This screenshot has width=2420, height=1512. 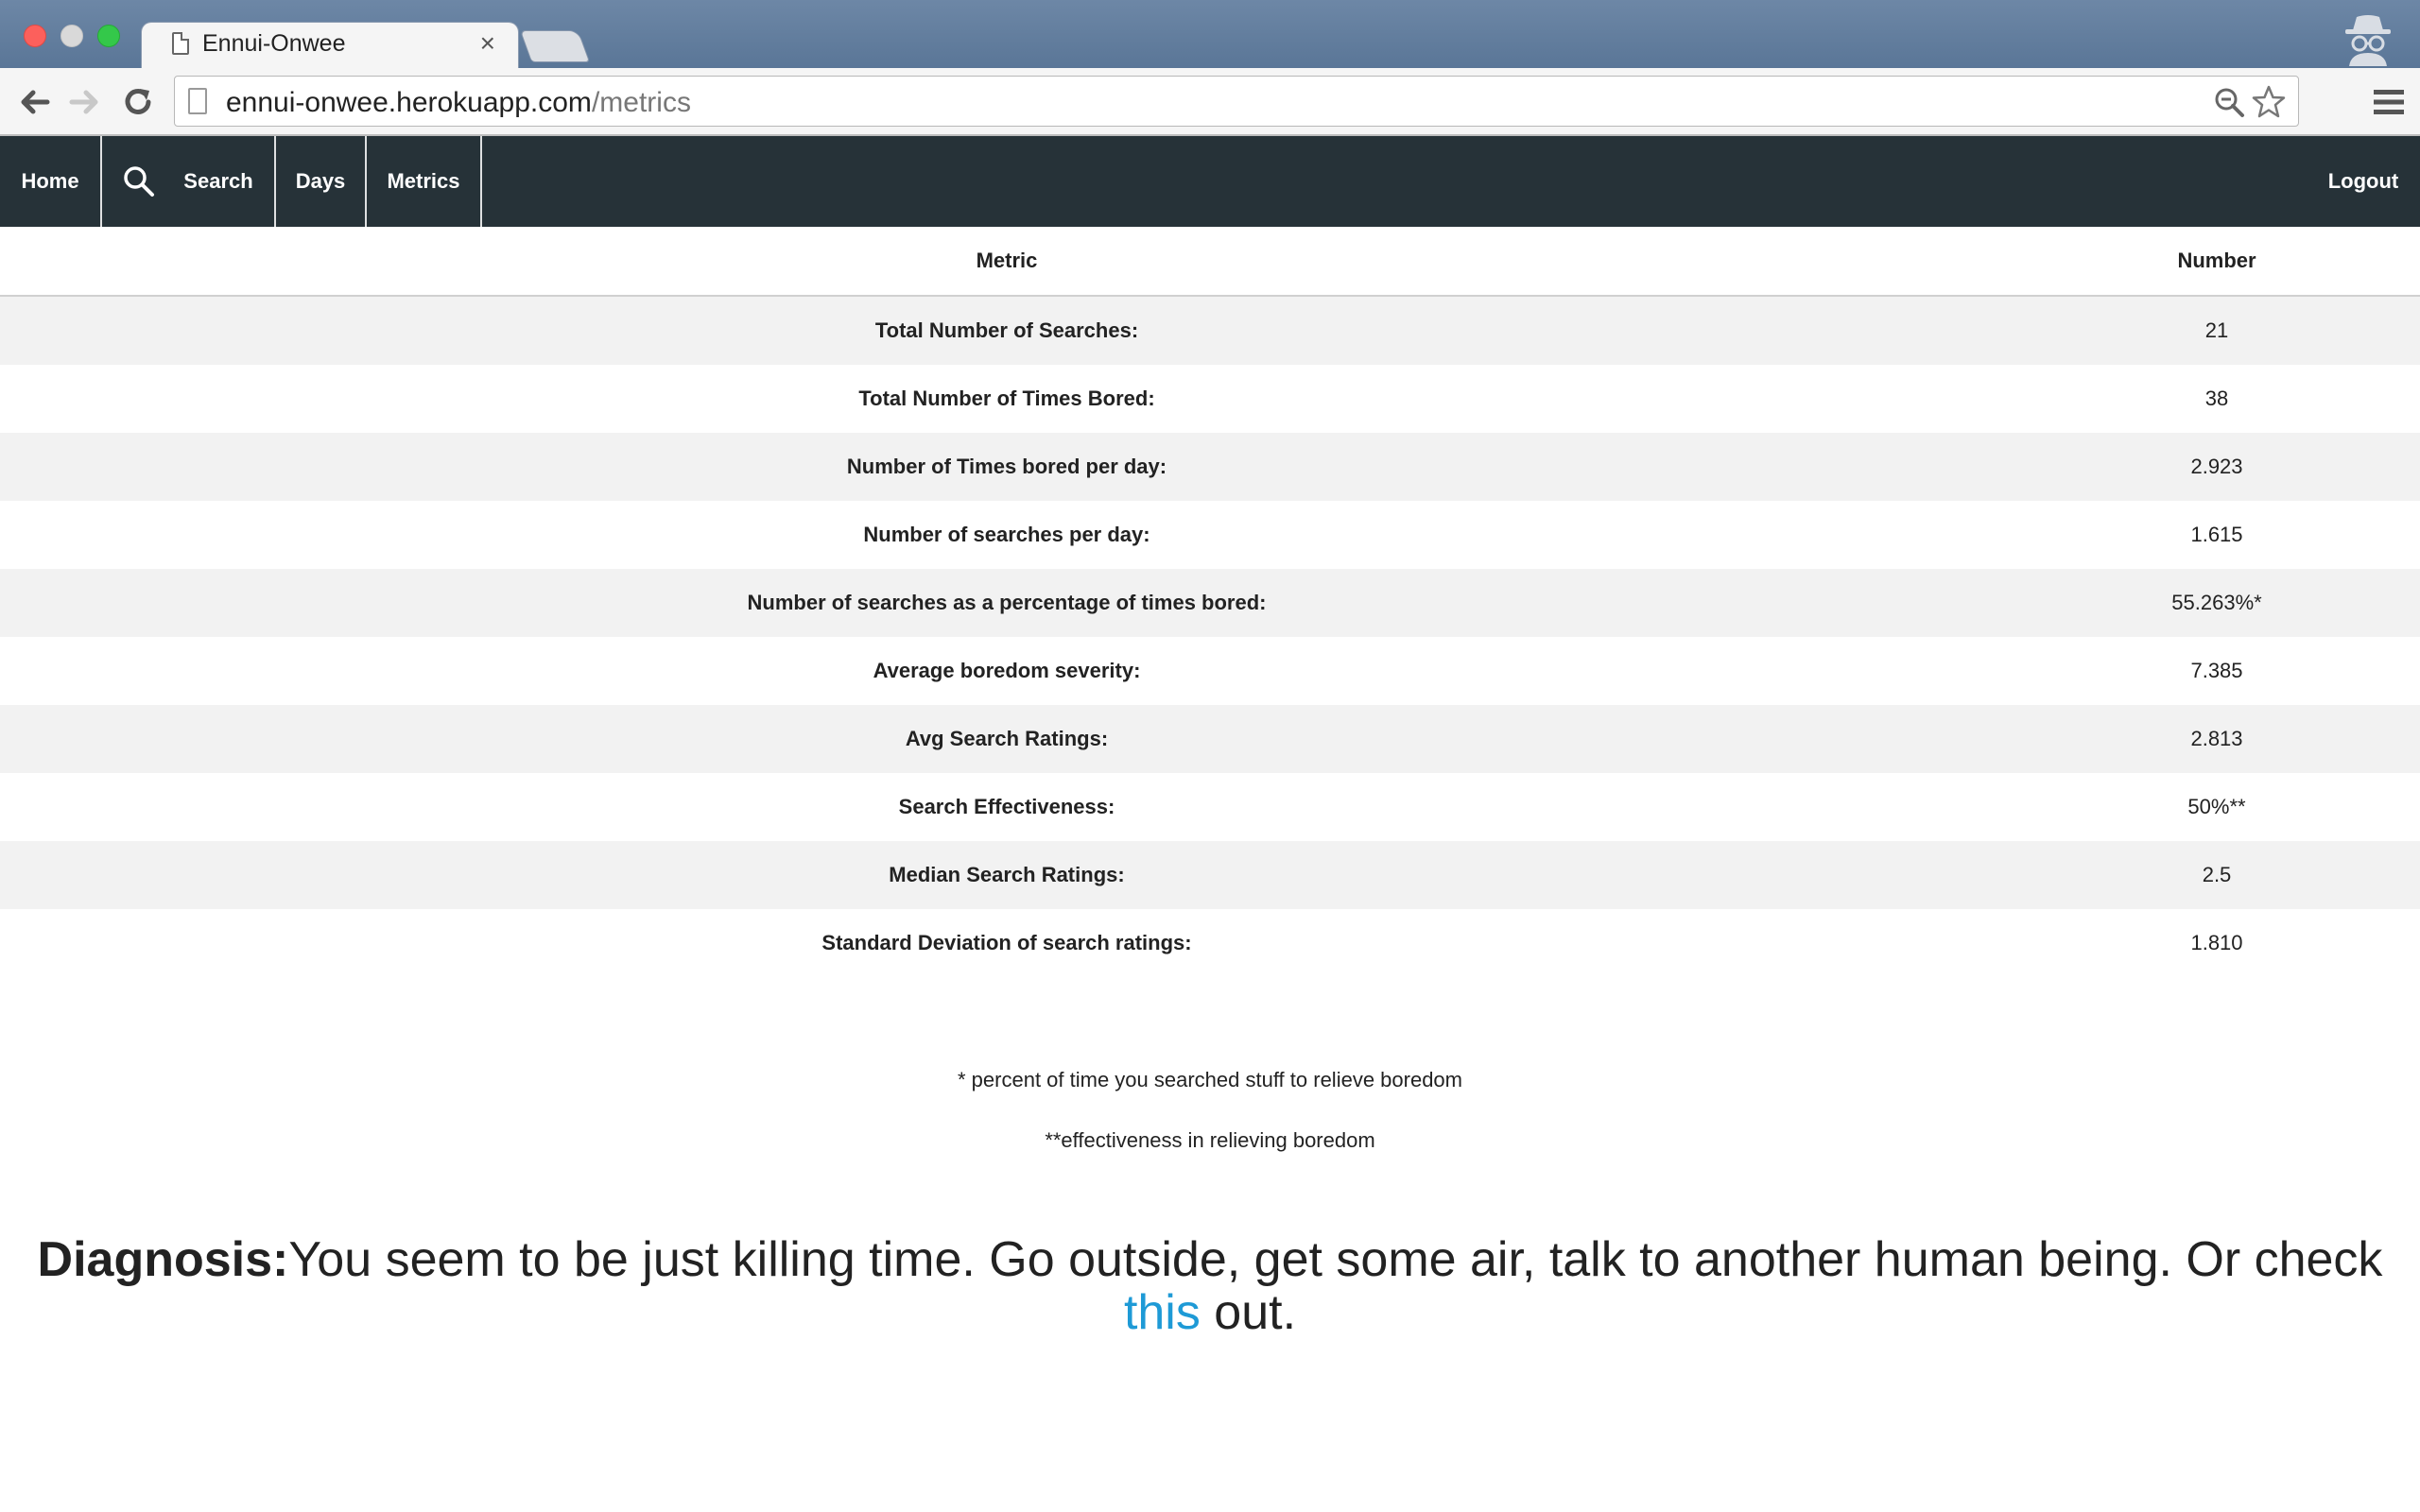 I want to click on minimize-window-button, so click(x=71, y=36).